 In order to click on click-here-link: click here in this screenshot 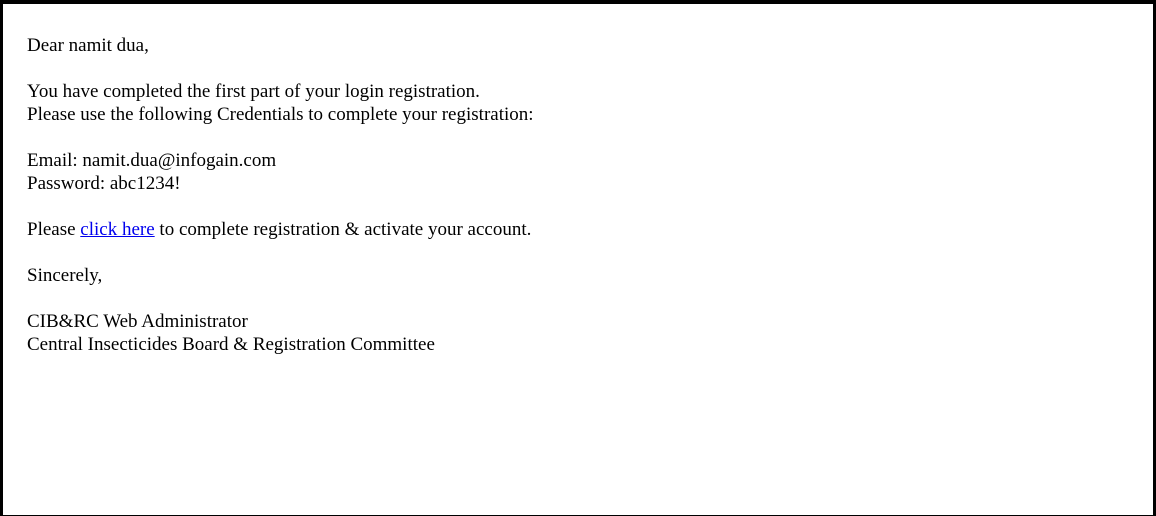, I will do `click(117, 229)`.